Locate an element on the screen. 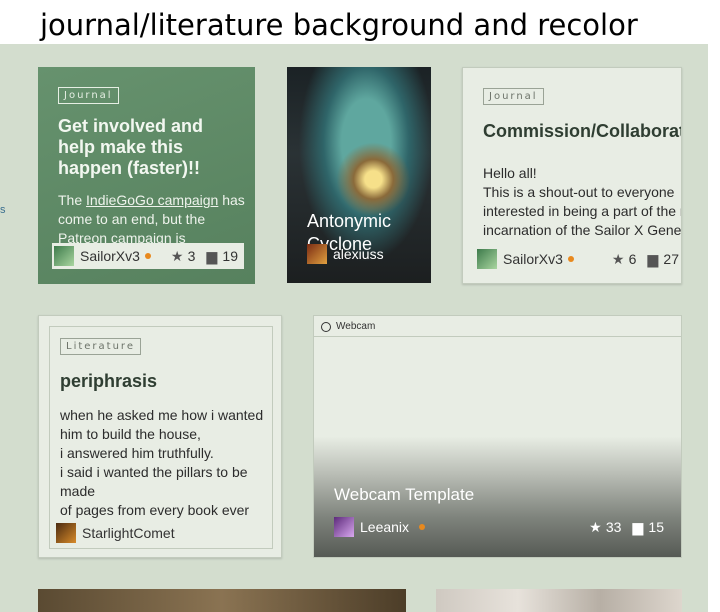  webcam-label: Webcam is located at coordinates (348, 326).